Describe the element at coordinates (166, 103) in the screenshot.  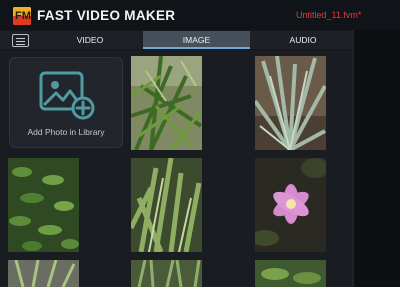
I see `photo-thumbnail-palm-fronds` at that location.